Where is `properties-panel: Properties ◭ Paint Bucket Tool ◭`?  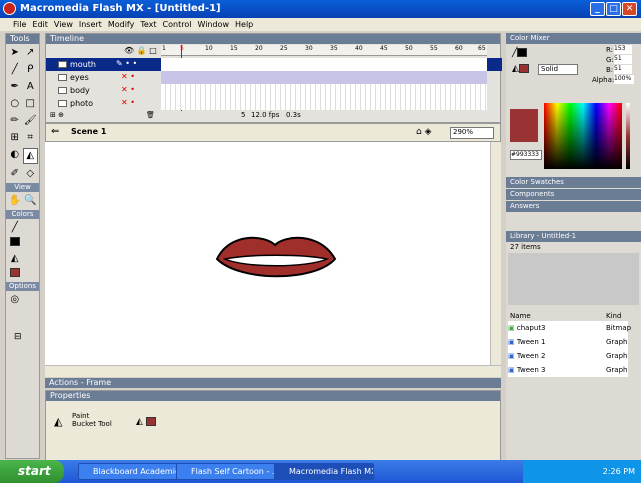
properties-panel: Properties ◭ Paint Bucket Tool ◭ is located at coordinates (273, 426).